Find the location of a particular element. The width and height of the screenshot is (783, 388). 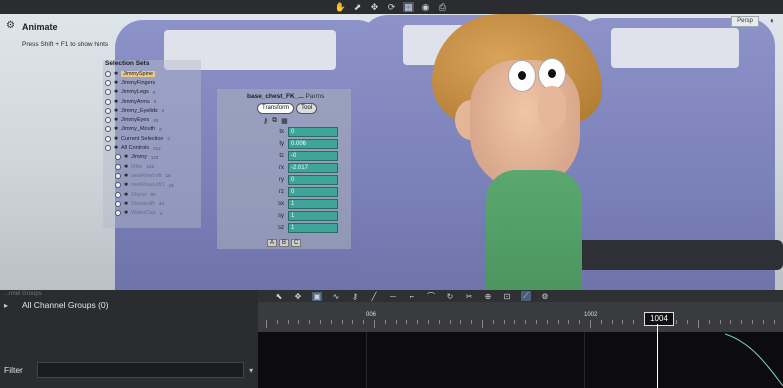

curve-icon: ∿ is located at coordinates (336, 296).